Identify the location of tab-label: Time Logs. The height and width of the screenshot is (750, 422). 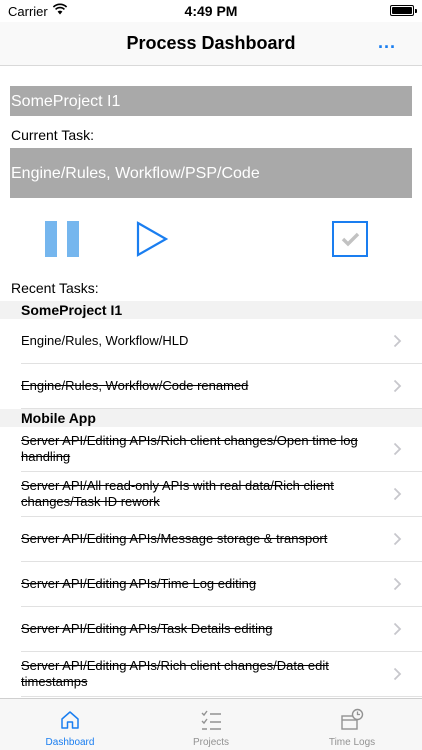
(352, 742).